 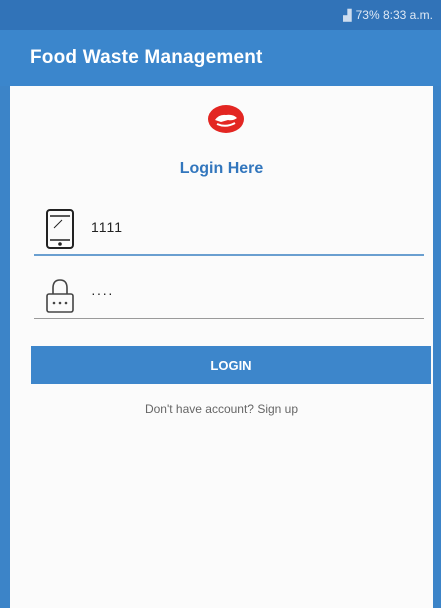 I want to click on password-field: ····, so click(x=229, y=294).